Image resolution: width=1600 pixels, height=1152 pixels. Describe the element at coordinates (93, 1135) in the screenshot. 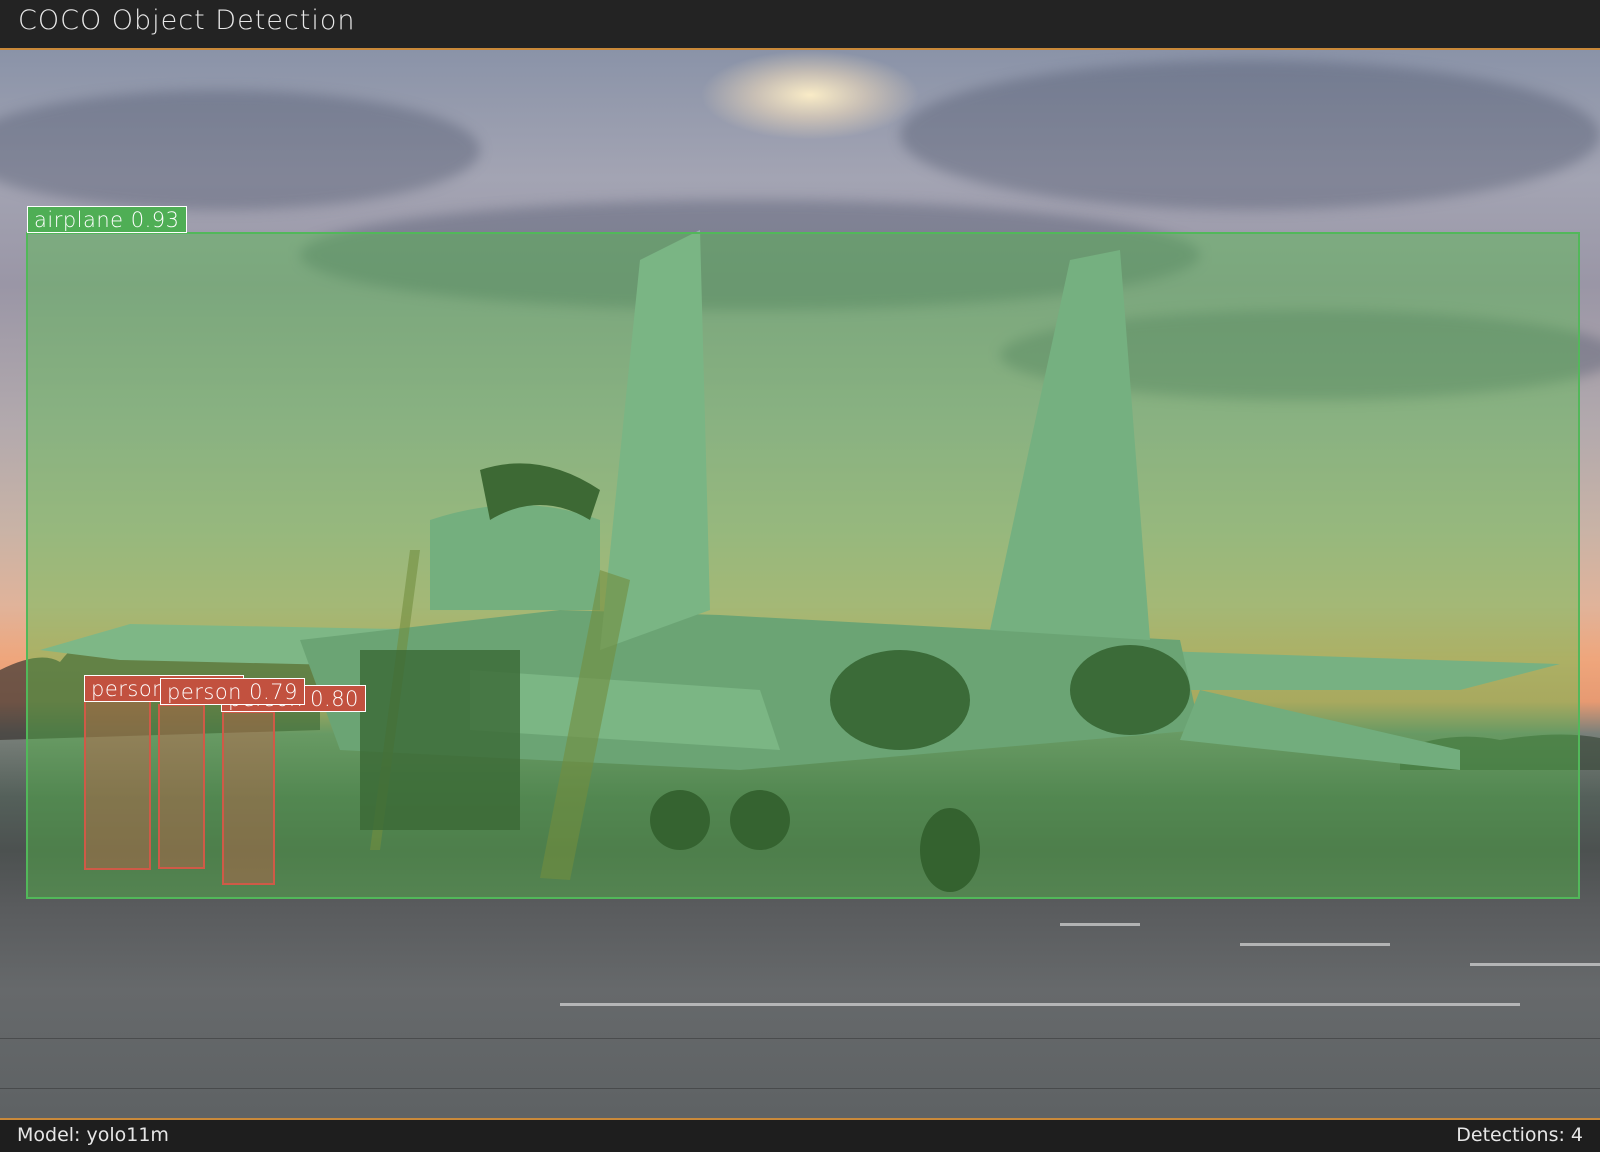

I see `model-name: Model: yolo11m` at that location.